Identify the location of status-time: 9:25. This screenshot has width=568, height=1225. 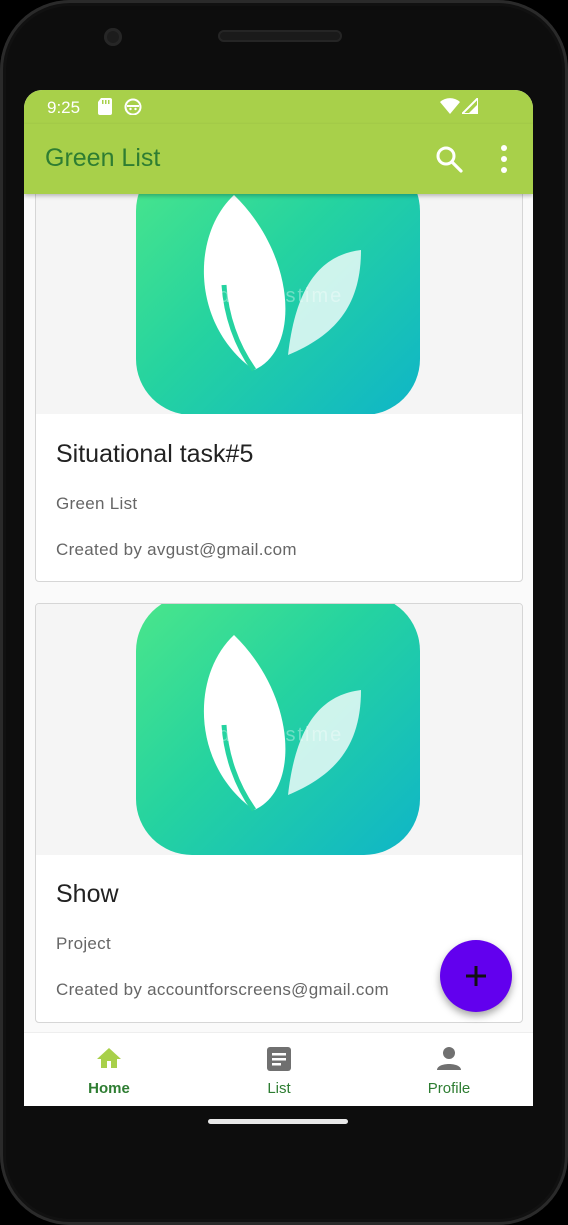
(64, 107).